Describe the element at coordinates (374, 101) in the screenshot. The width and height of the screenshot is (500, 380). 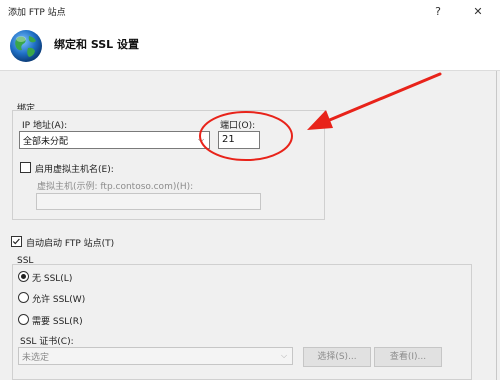
I see `arrow-annotation` at that location.